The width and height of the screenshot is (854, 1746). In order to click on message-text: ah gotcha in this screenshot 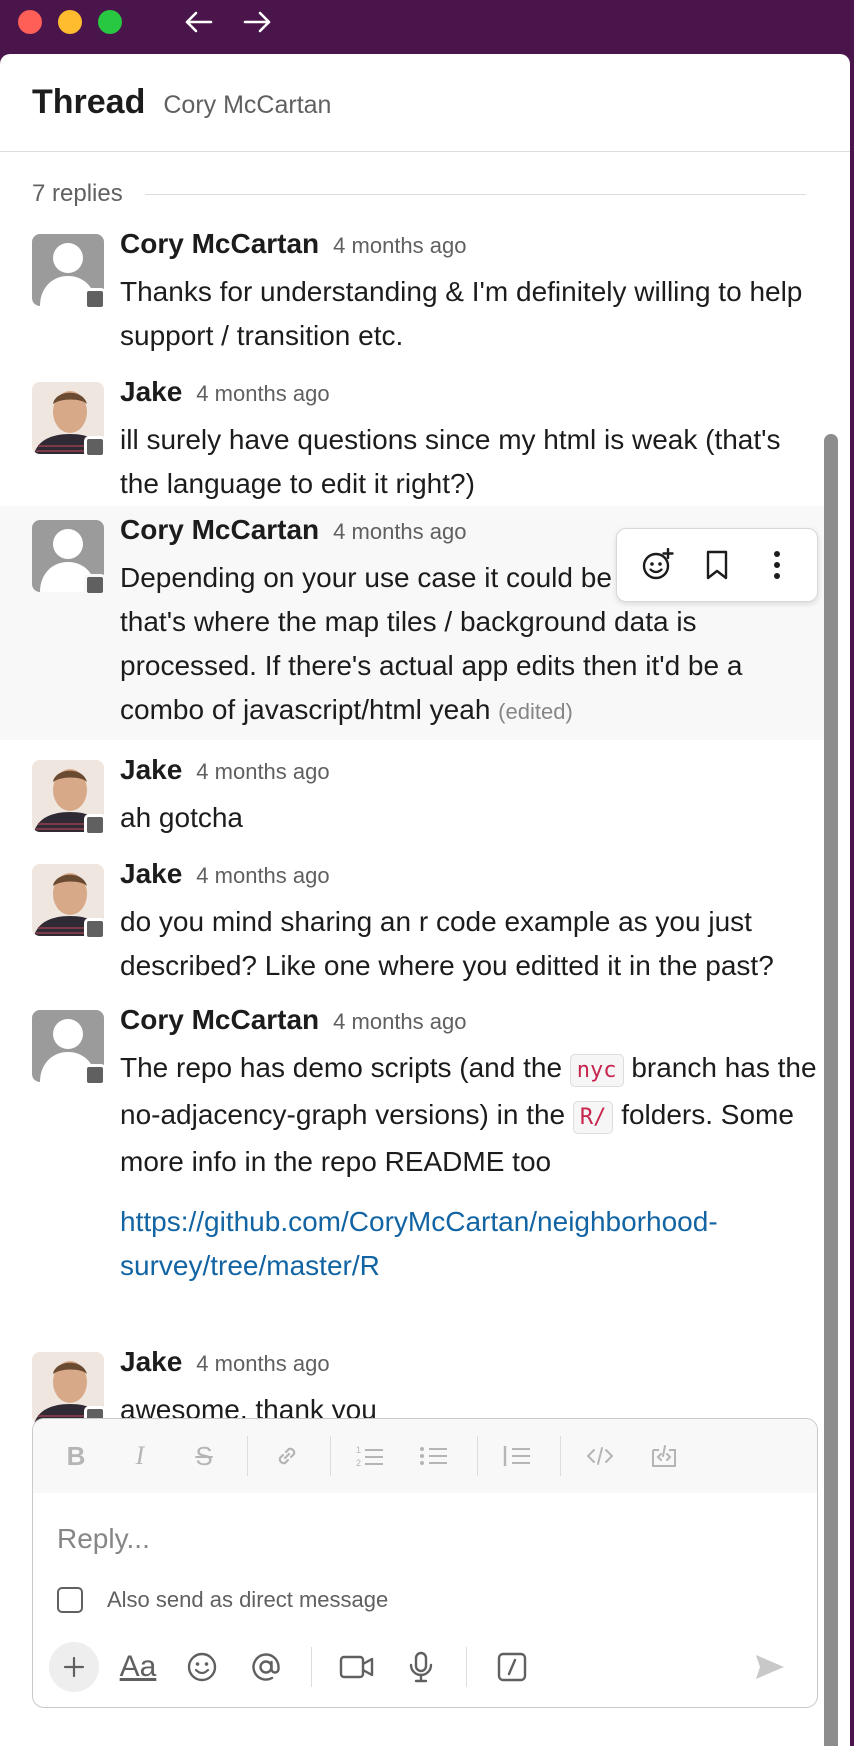, I will do `click(181, 817)`.